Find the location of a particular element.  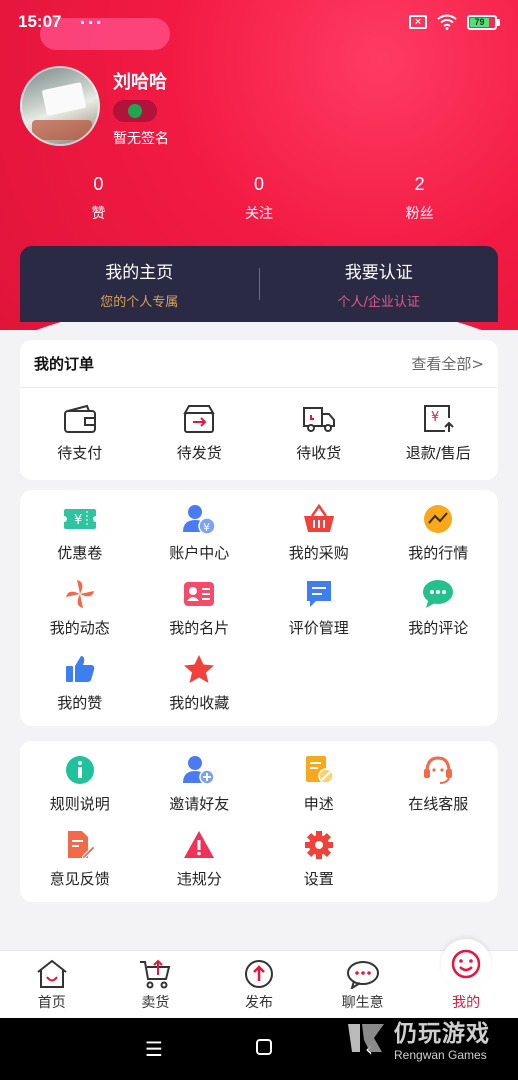

my-homepage-subtitle: 您的个人专属 is located at coordinates (139, 302).